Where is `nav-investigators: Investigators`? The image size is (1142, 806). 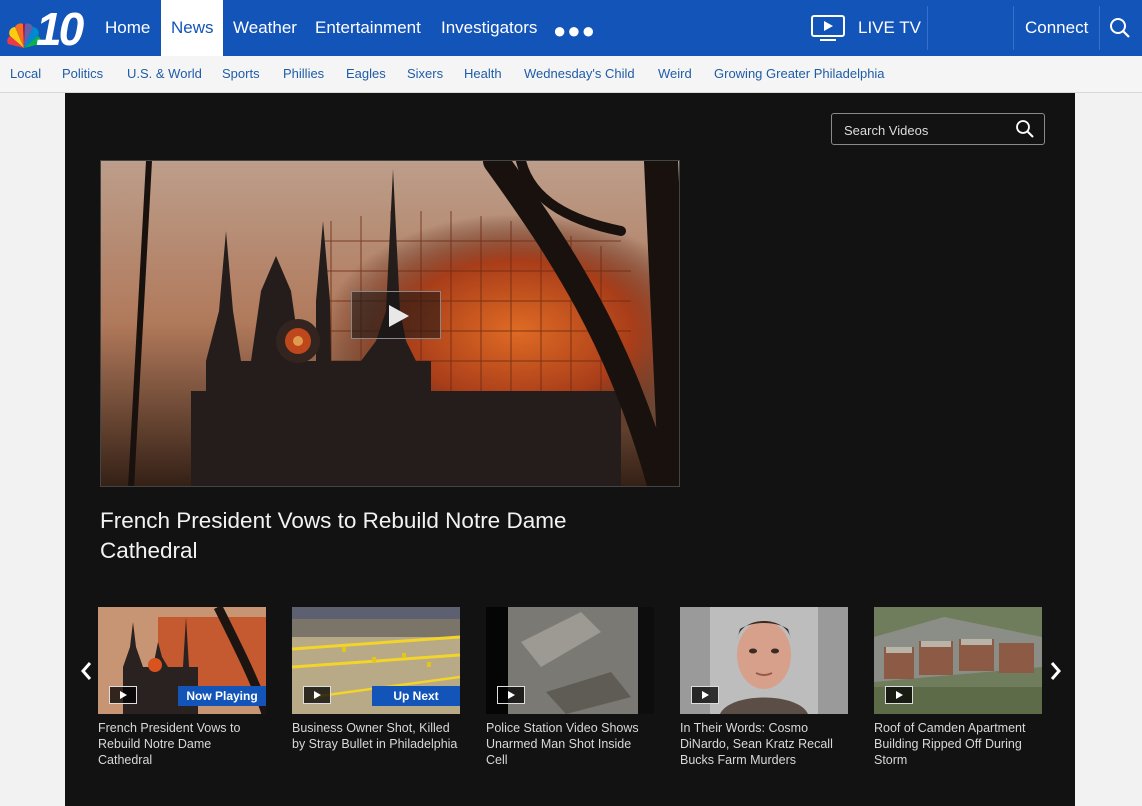
nav-investigators: Investigators is located at coordinates (489, 28).